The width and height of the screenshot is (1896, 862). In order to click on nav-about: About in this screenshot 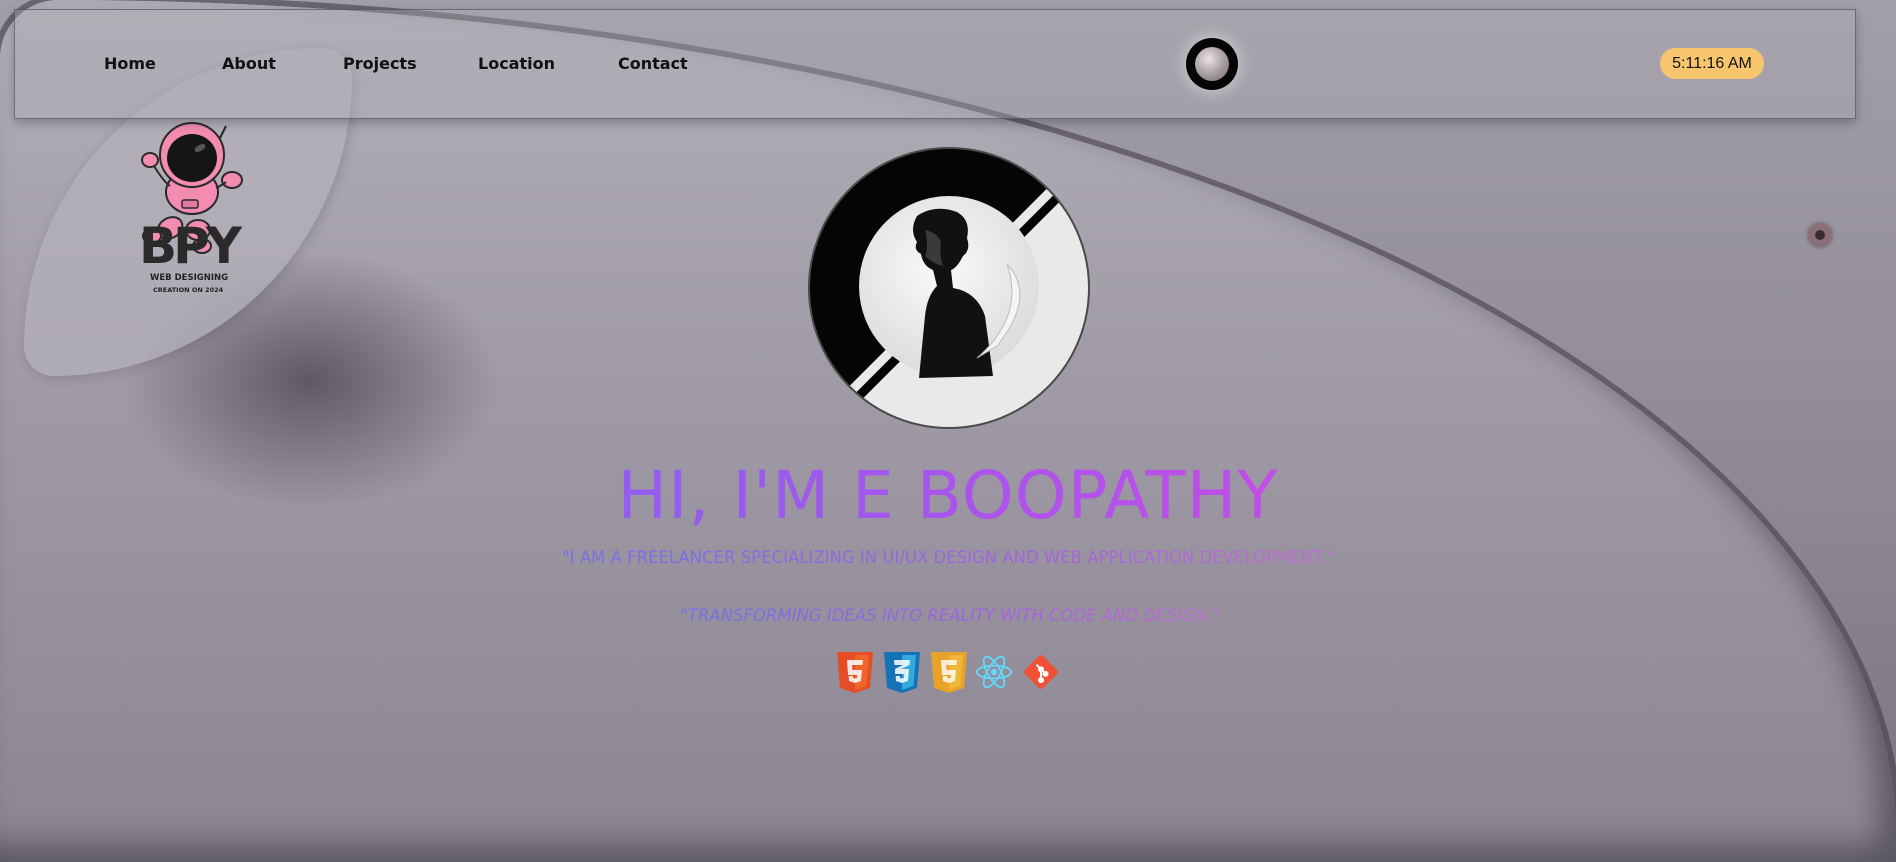, I will do `click(249, 63)`.